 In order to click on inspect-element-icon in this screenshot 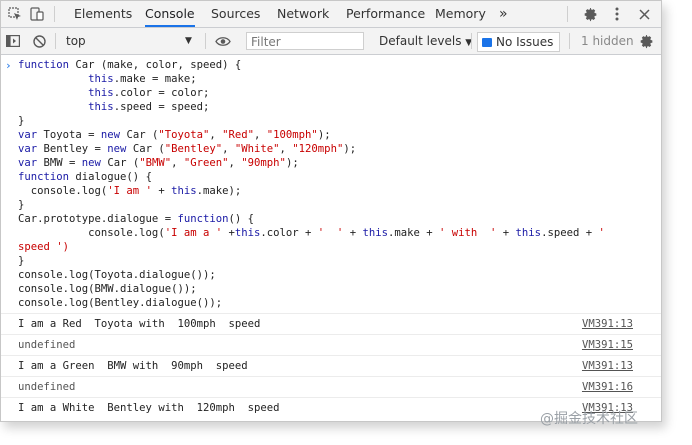, I will do `click(15, 14)`.